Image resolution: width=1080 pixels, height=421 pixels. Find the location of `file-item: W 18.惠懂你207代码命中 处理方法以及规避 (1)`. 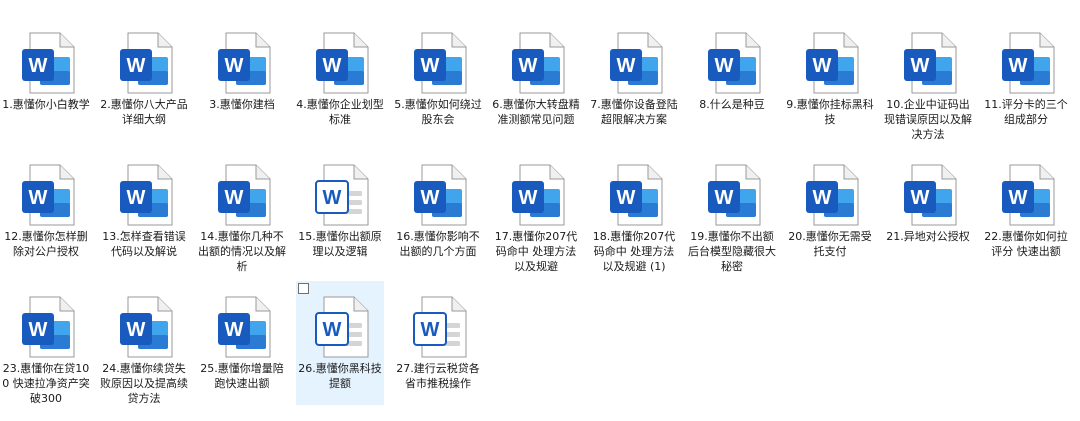

file-item: W 18.惠懂你207代码命中 处理方法以及规避 (1) is located at coordinates (634, 211).